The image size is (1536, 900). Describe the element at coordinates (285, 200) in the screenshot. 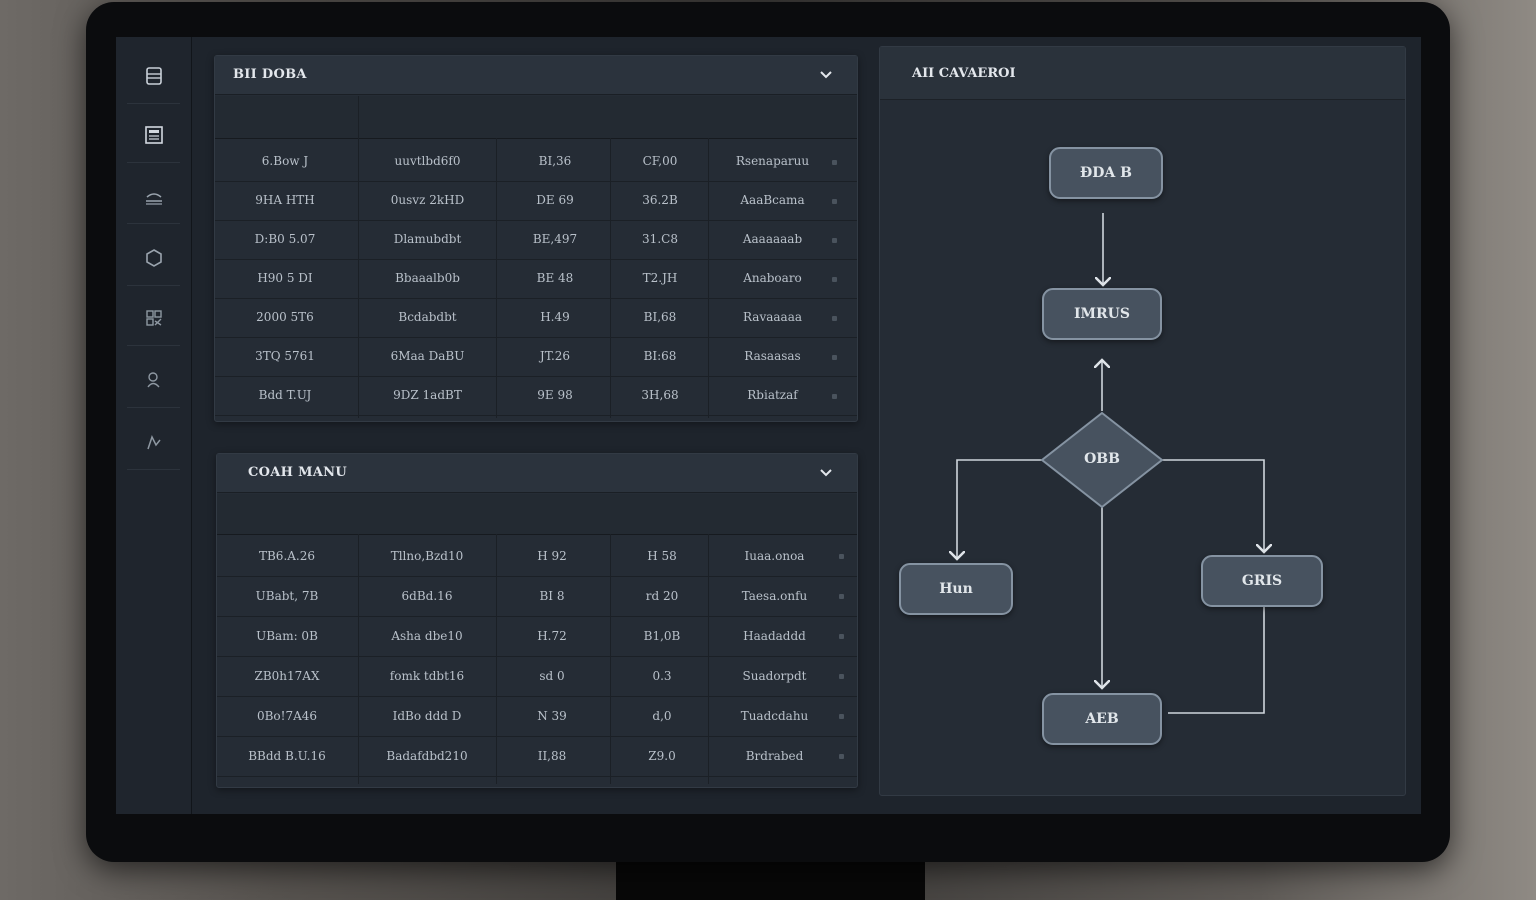

I see `table-cell: 9HA HTH` at that location.